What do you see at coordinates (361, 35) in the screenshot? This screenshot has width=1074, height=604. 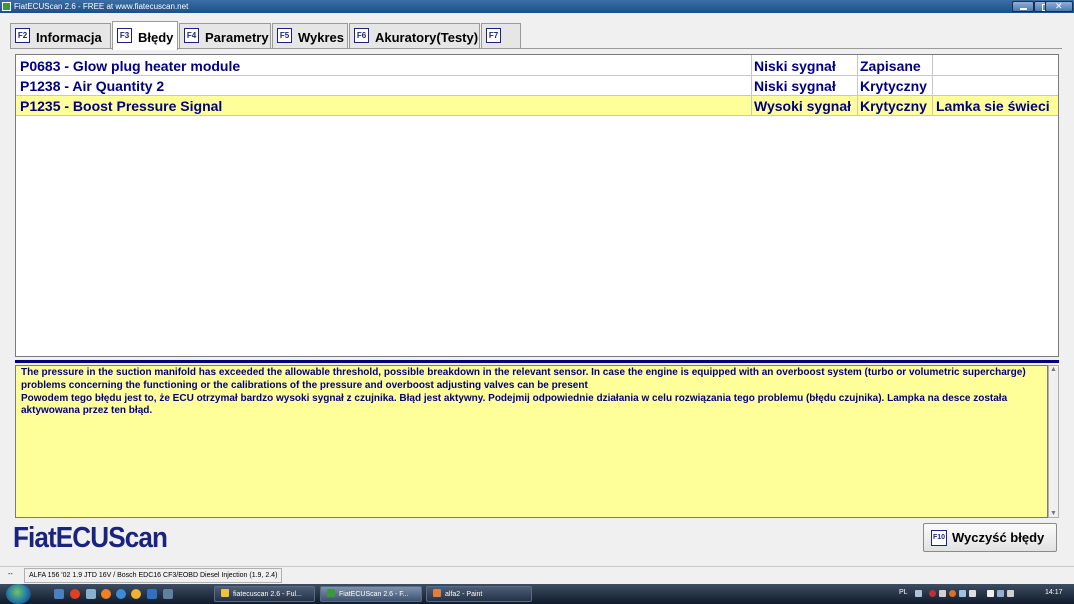 I see `f6-key-icon: F6` at bounding box center [361, 35].